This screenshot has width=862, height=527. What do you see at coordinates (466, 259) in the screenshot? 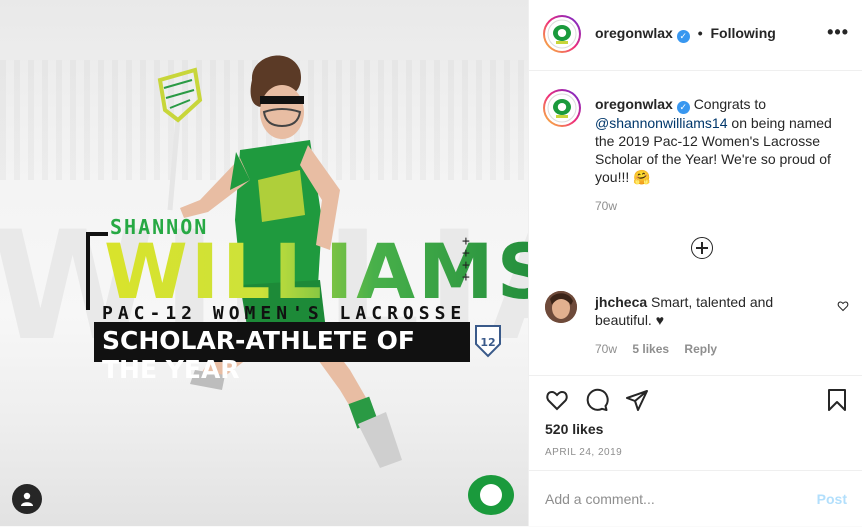
I see `decorative-plus-marks: + + + +` at bounding box center [466, 259].